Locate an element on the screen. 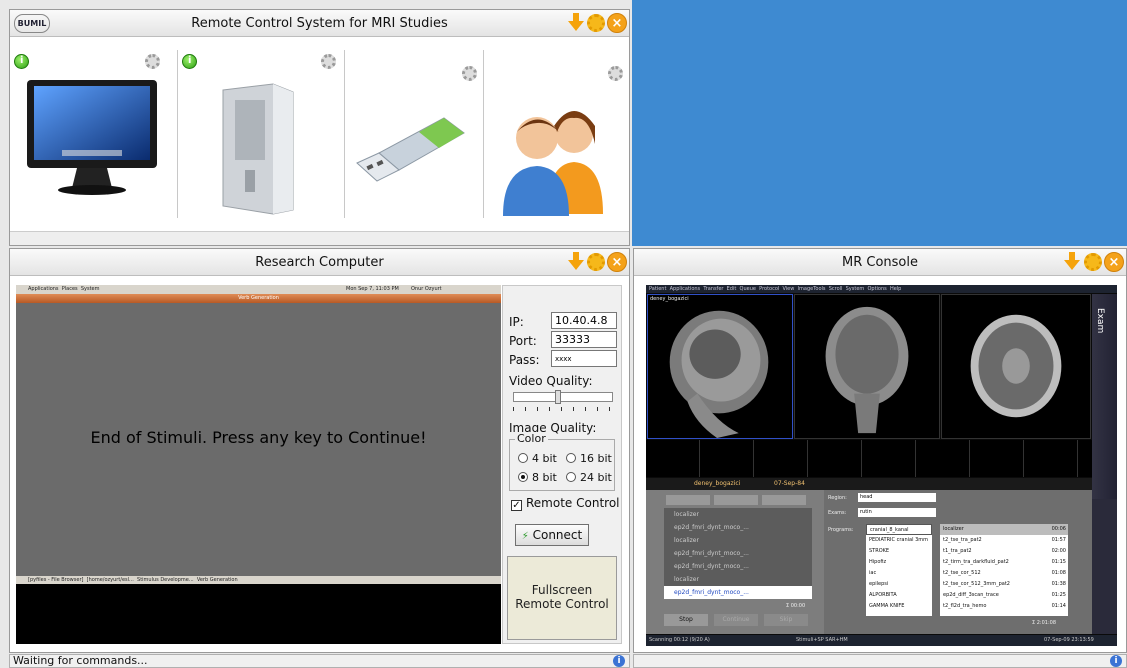 The height and width of the screenshot is (668, 1127). program-item: Hipofiz is located at coordinates (899, 562).